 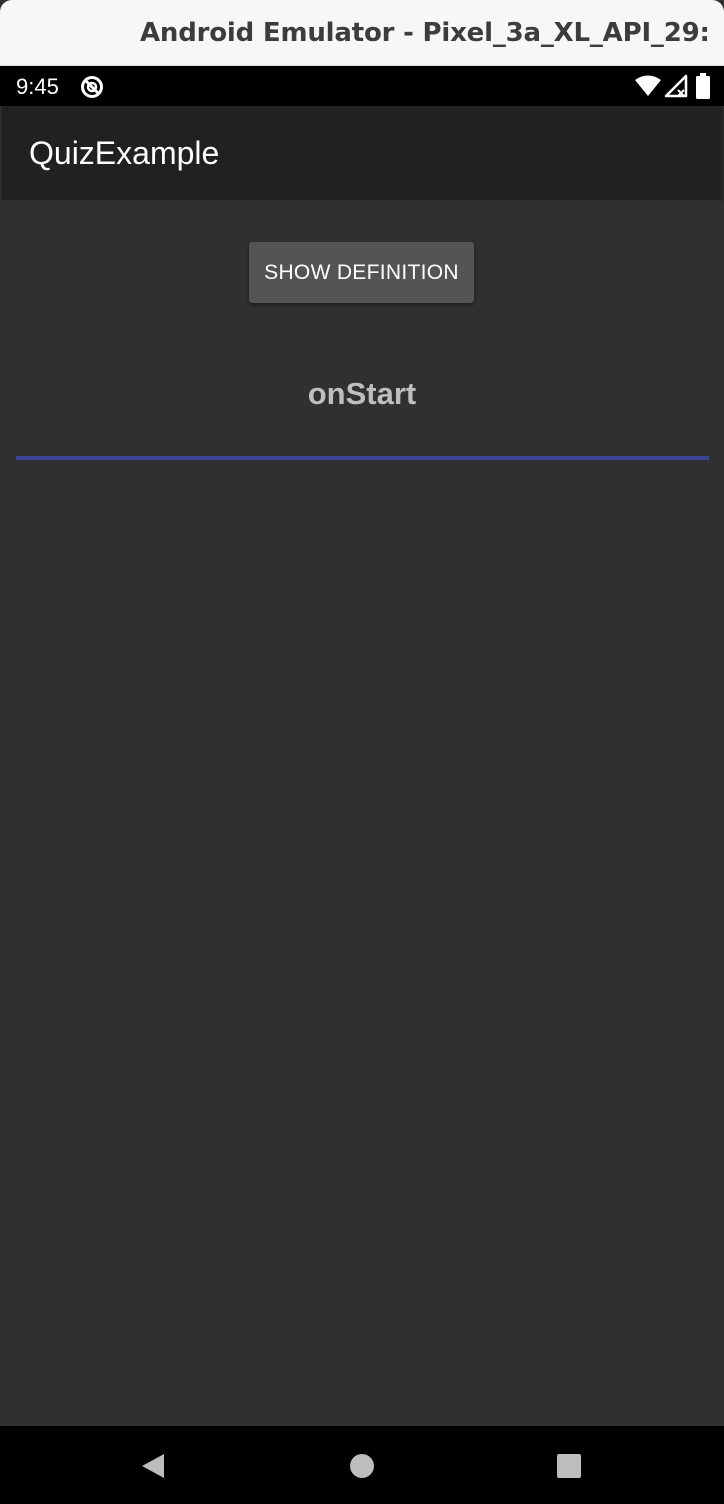 I want to click on do-not-disturb-icon, so click(x=92, y=87).